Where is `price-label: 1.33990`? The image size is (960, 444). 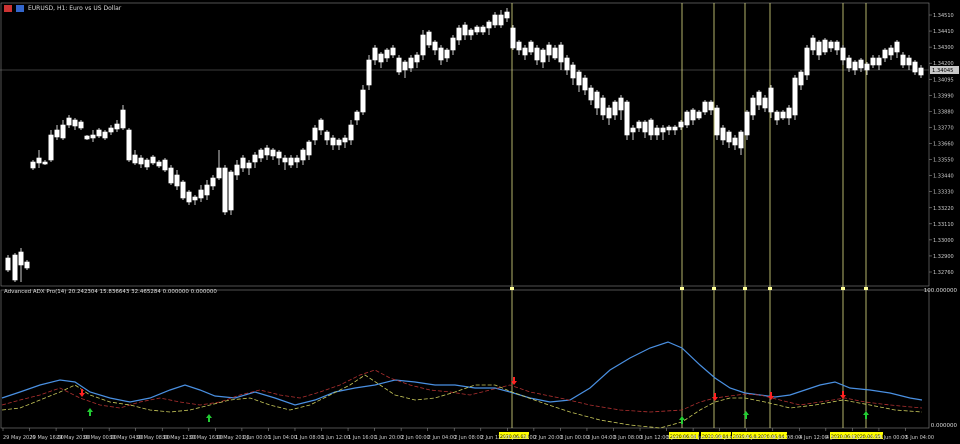
price-label: 1.33990 is located at coordinates (943, 96).